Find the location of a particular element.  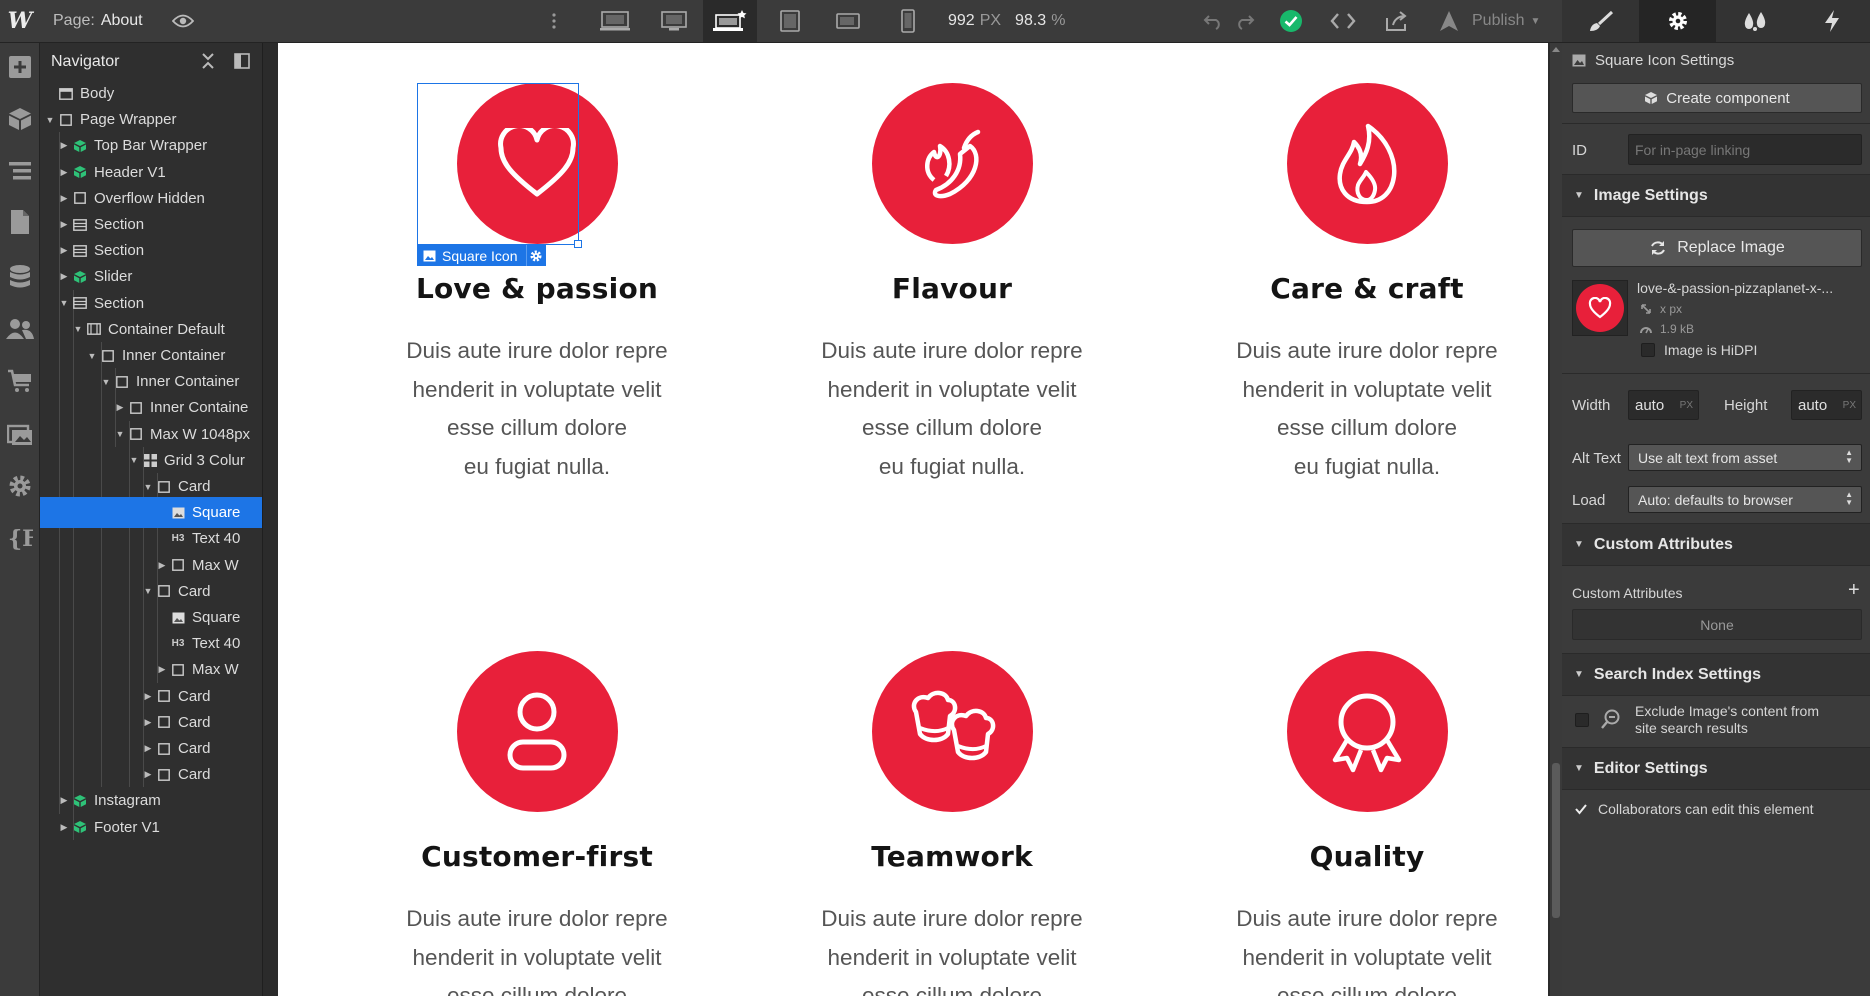

card-title: Teamwork is located at coordinates (952, 856).